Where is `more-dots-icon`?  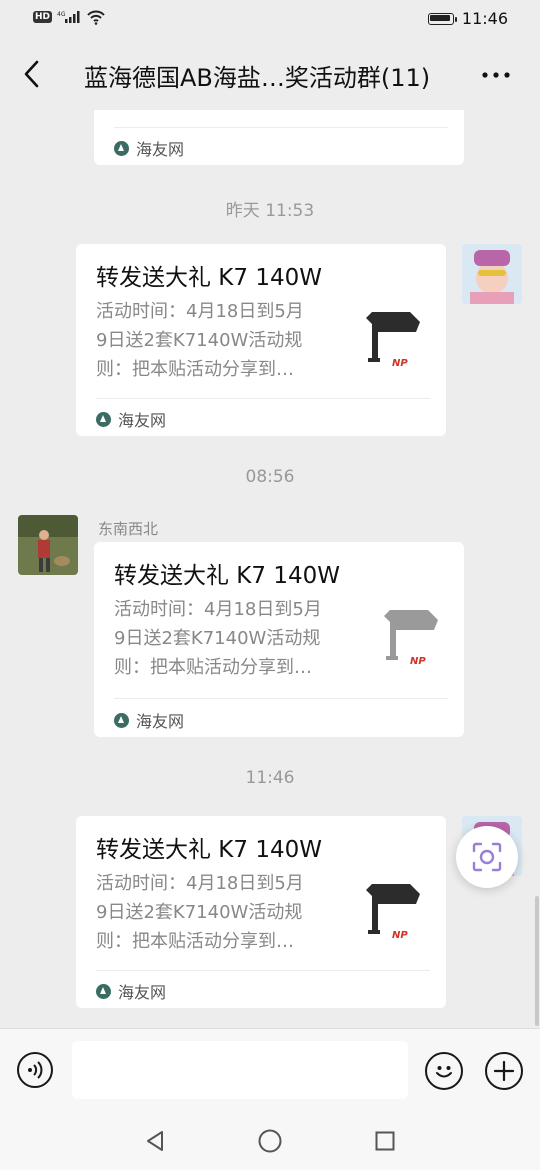
more-dots-icon is located at coordinates (496, 75).